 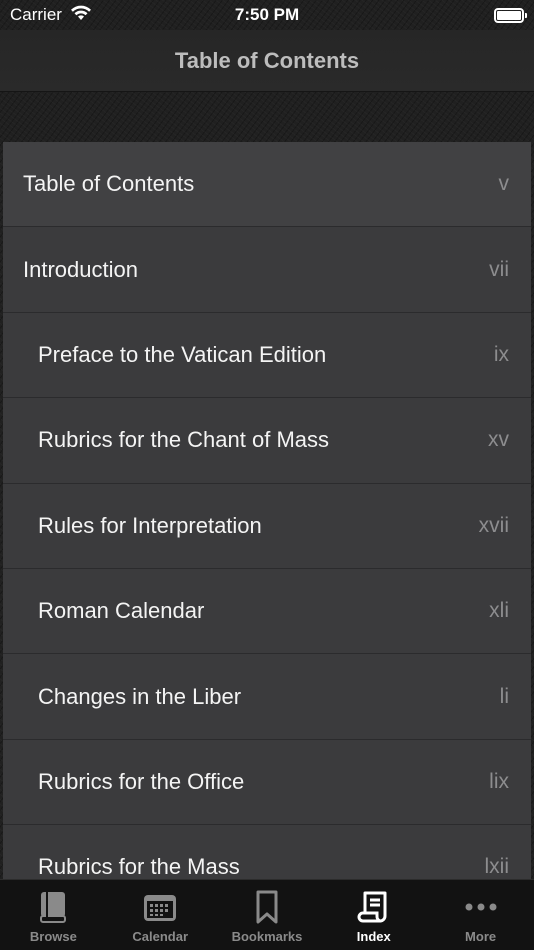 I want to click on toc-row-rubrics-office: Rubrics for the Office lix, so click(x=267, y=782).